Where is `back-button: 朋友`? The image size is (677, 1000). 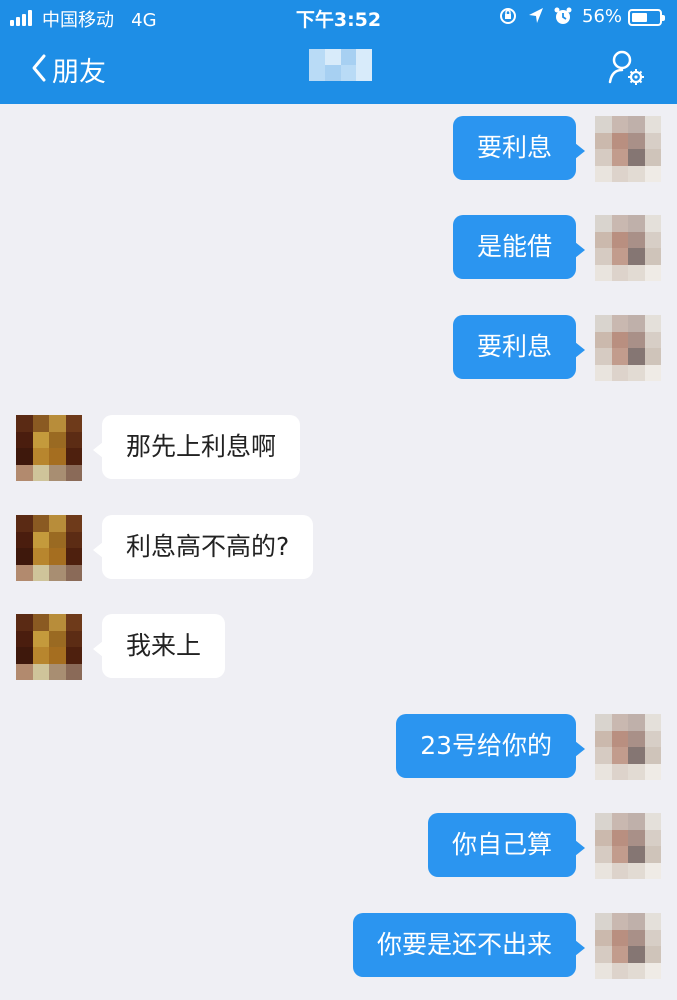 back-button: 朋友 is located at coordinates (68, 69).